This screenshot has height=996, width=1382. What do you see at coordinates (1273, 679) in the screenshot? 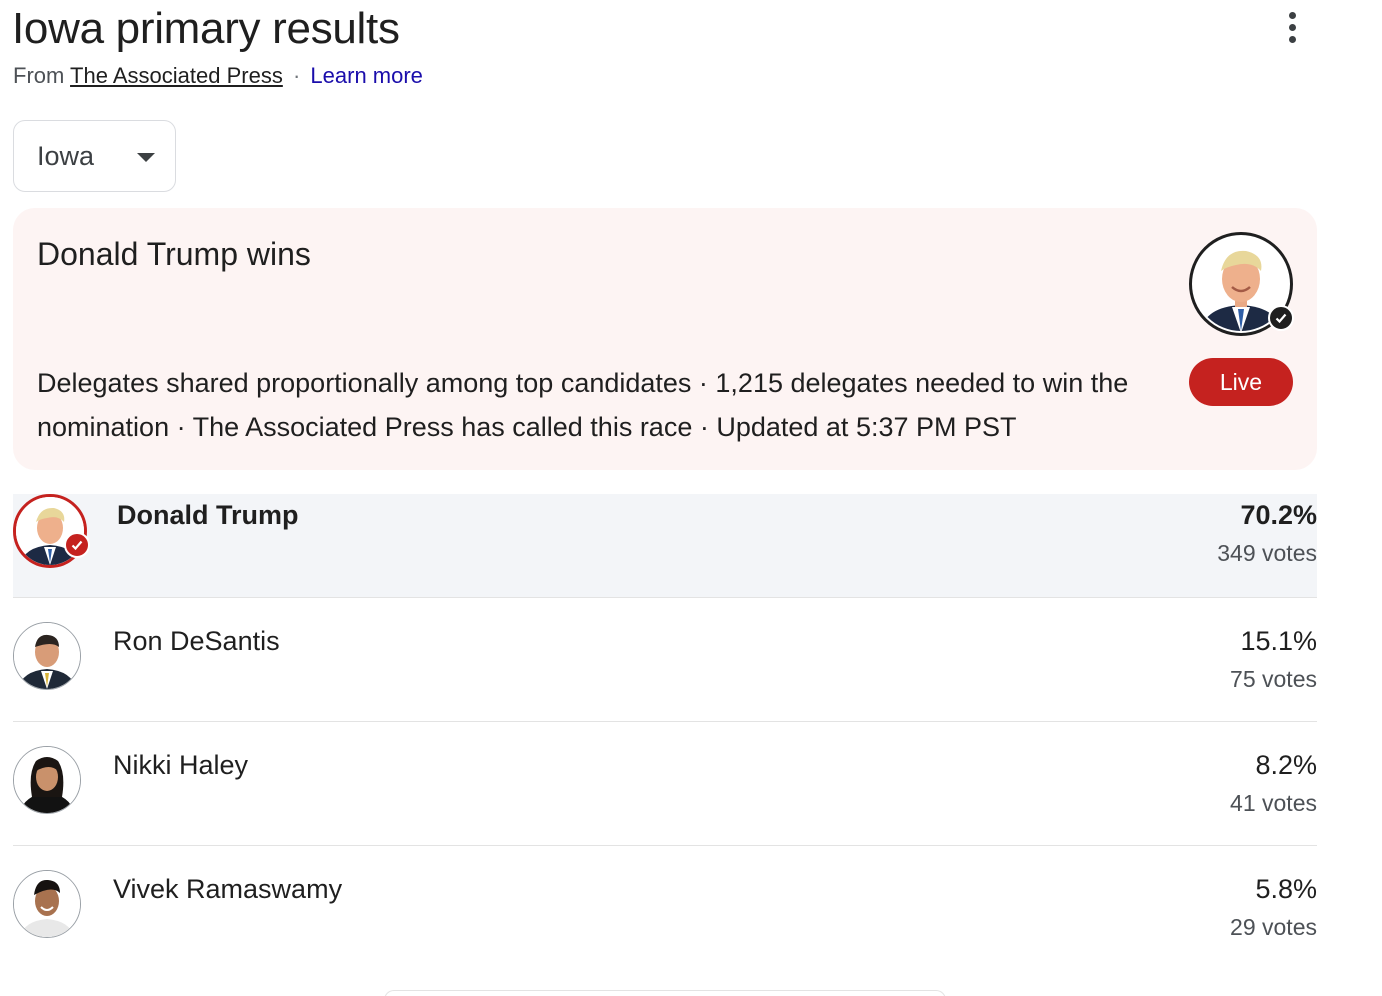
I see `candidate-votes: 75 votes` at bounding box center [1273, 679].